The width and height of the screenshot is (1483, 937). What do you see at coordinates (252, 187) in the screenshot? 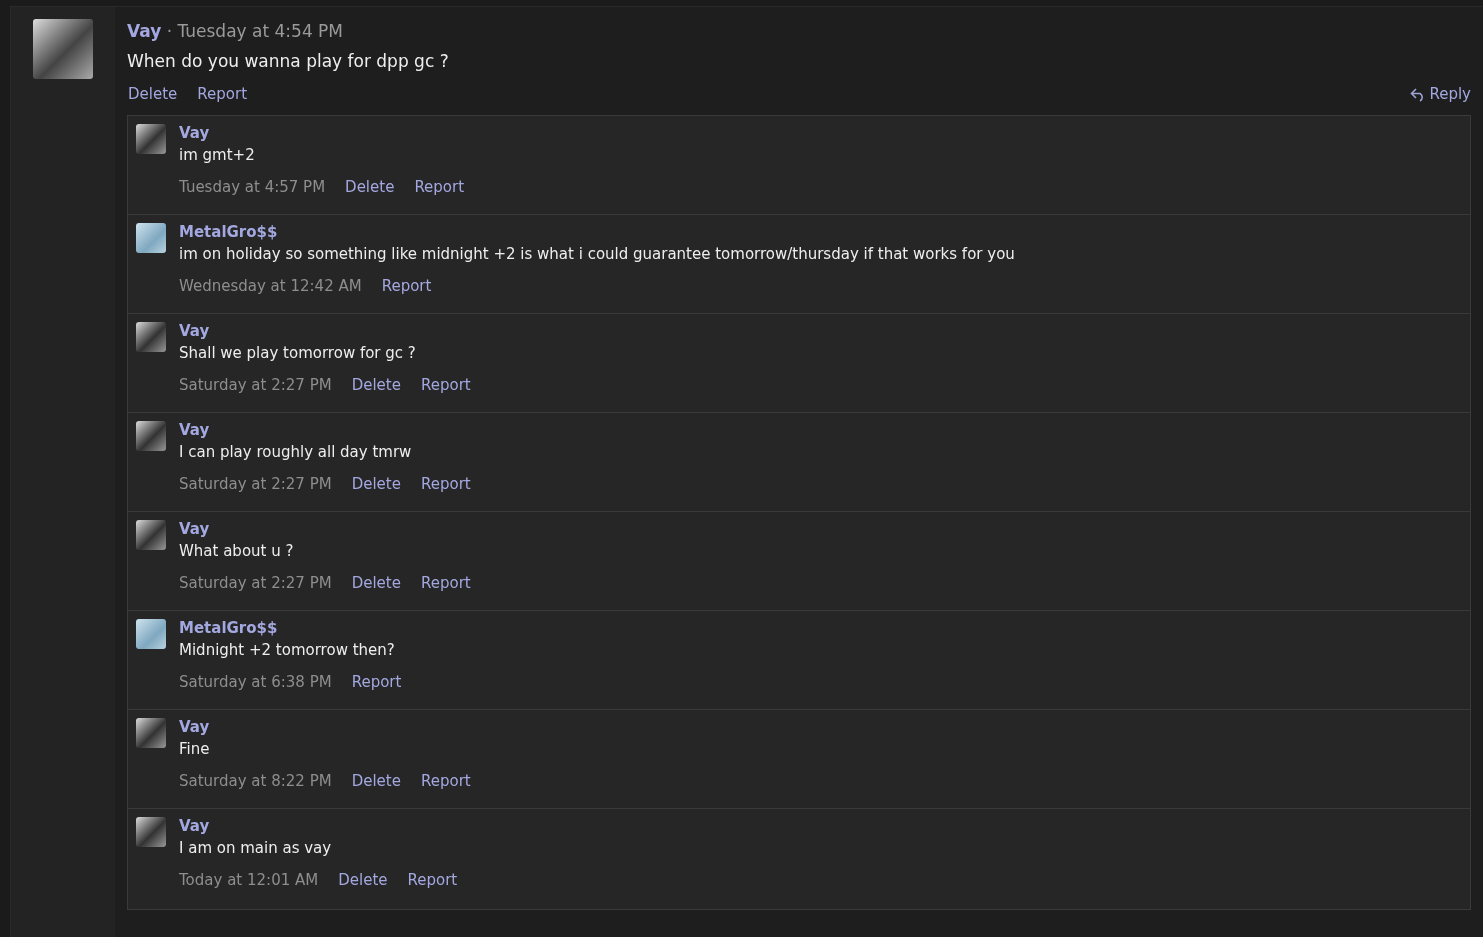
I see `comment-time: Tuesday at 4:57 PM` at bounding box center [252, 187].